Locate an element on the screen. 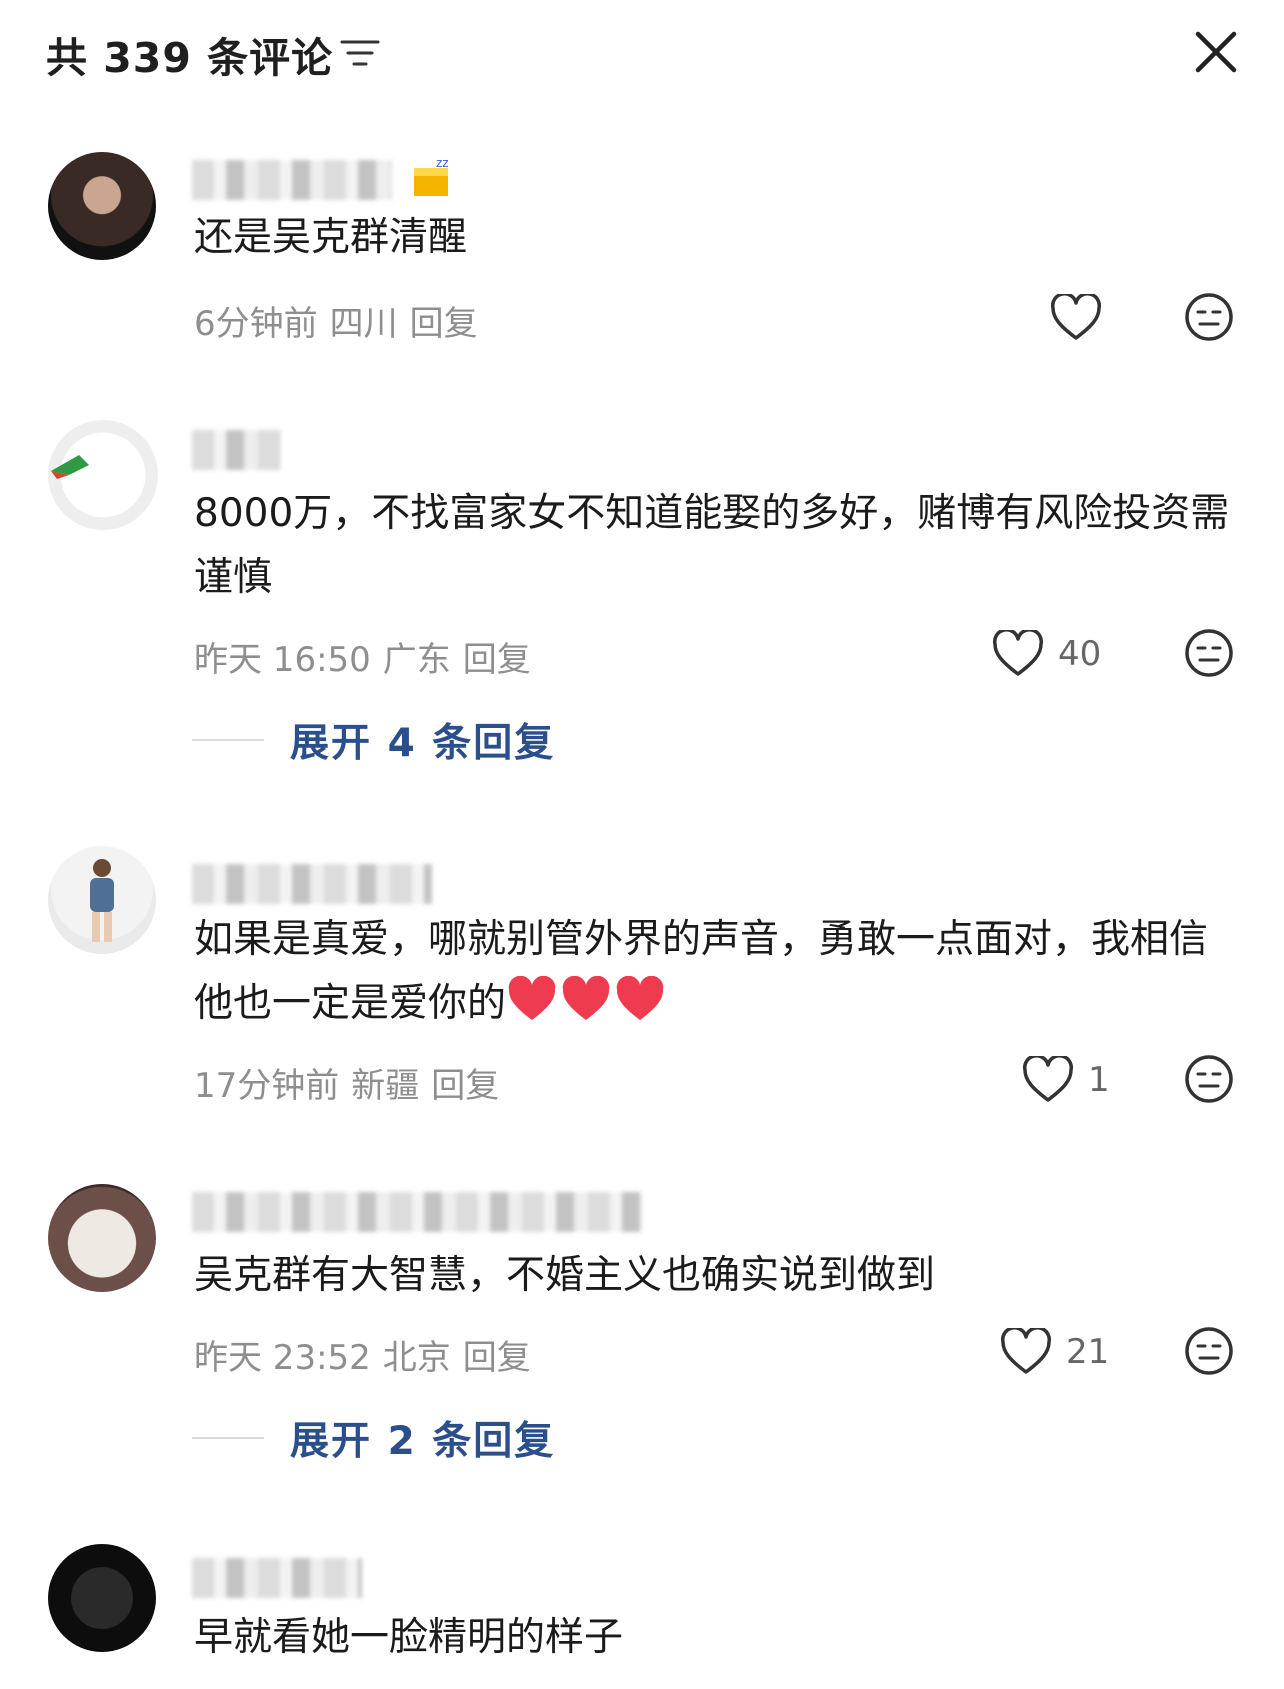 Image resolution: width=1284 pixels, height=1689 pixels. heart-emojis is located at coordinates (587, 1004).